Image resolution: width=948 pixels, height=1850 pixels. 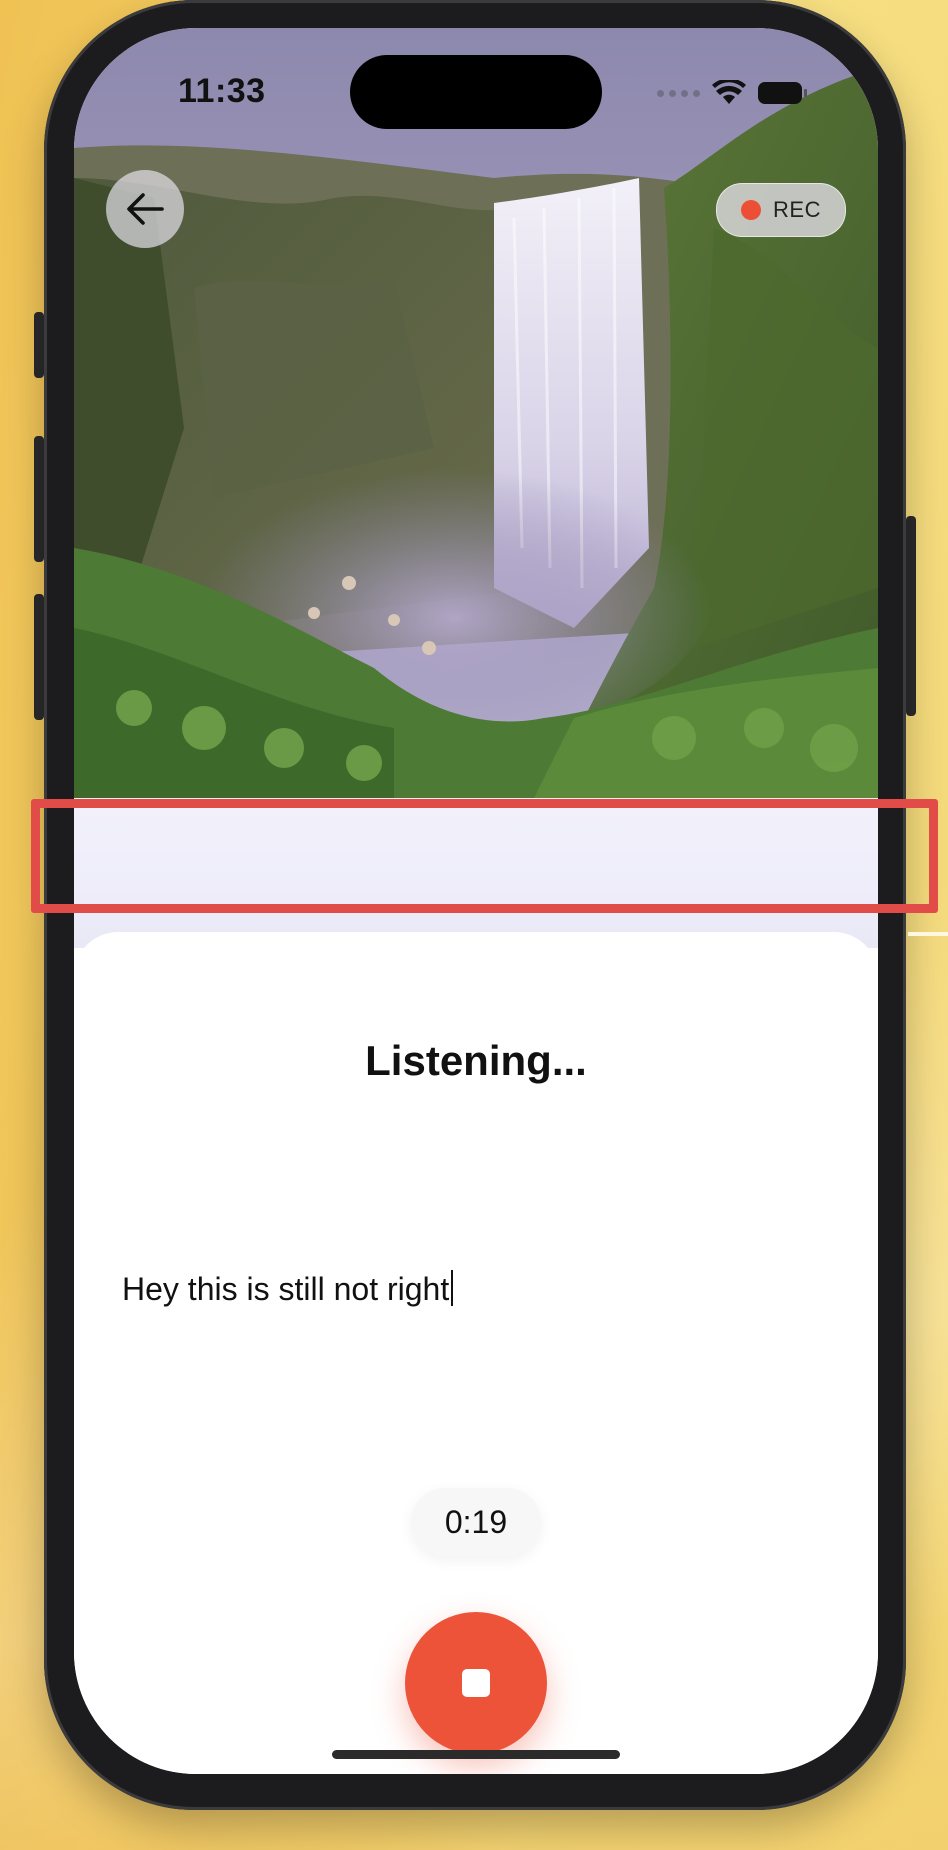 I want to click on recording-timer: 0:19, so click(x=476, y=1522).